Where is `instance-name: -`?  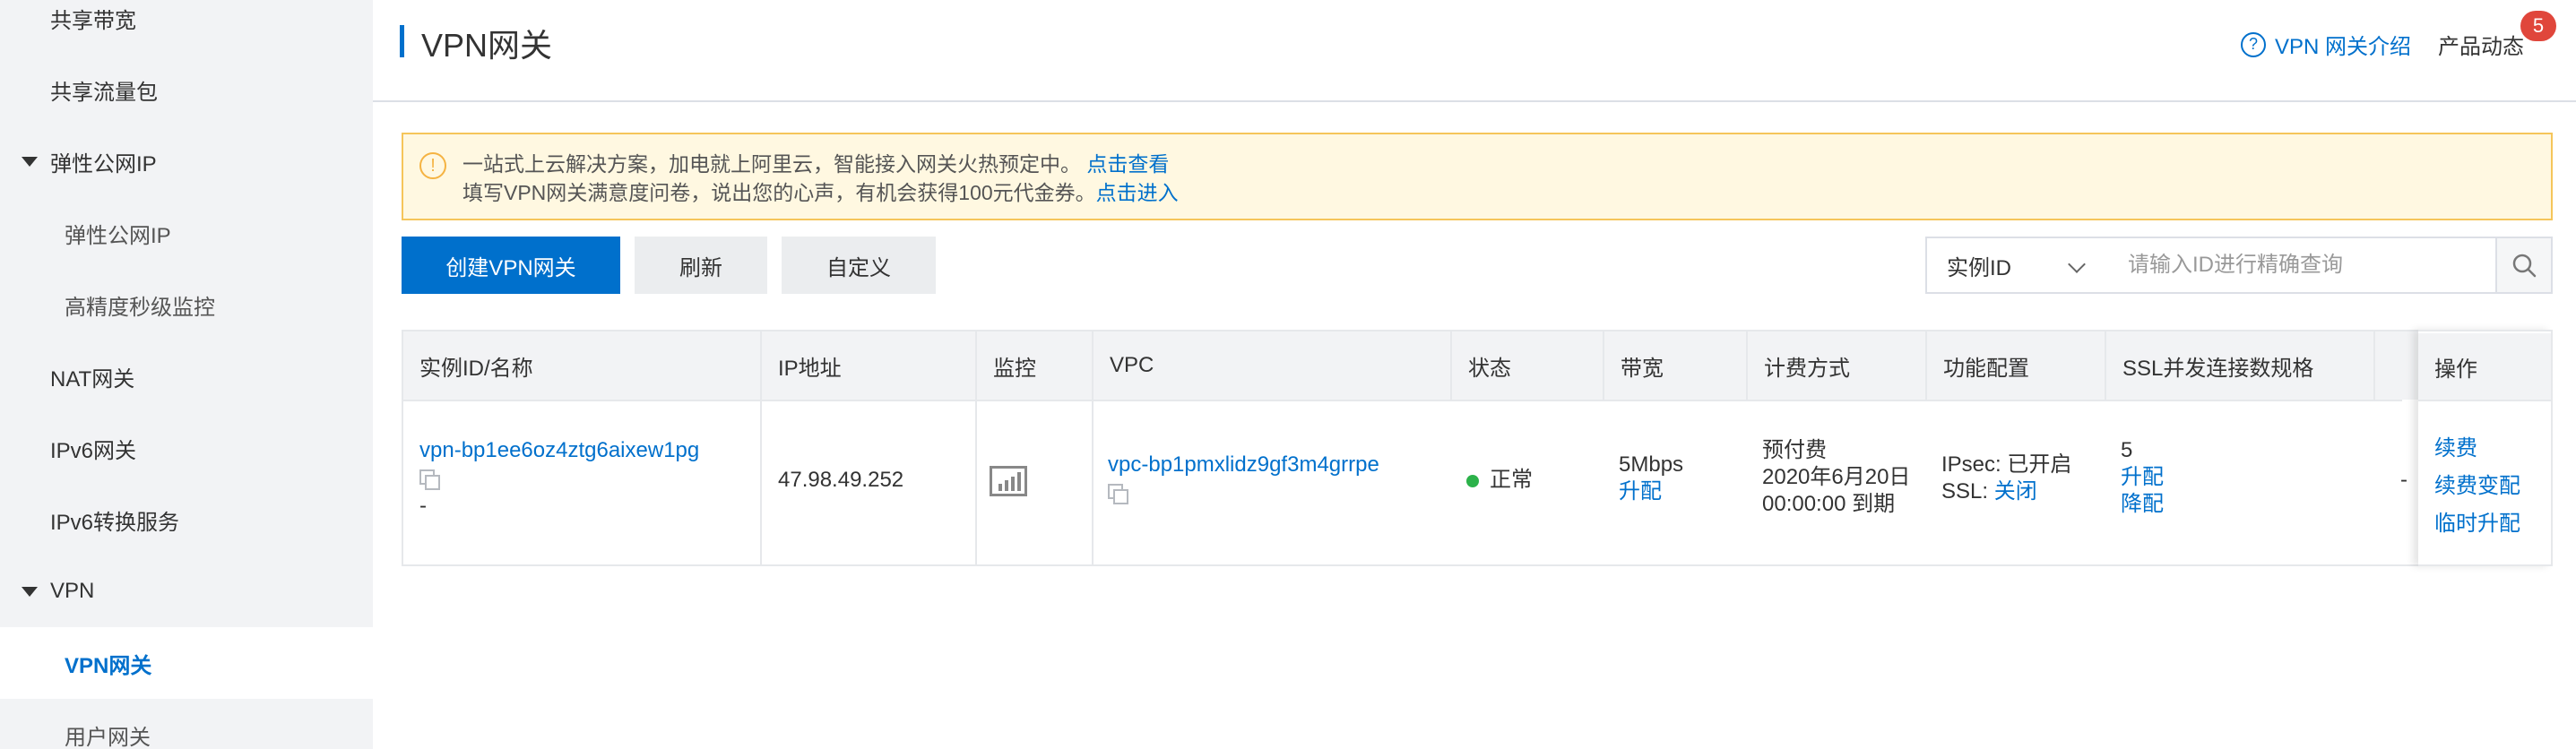
instance-name: - is located at coordinates (423, 506).